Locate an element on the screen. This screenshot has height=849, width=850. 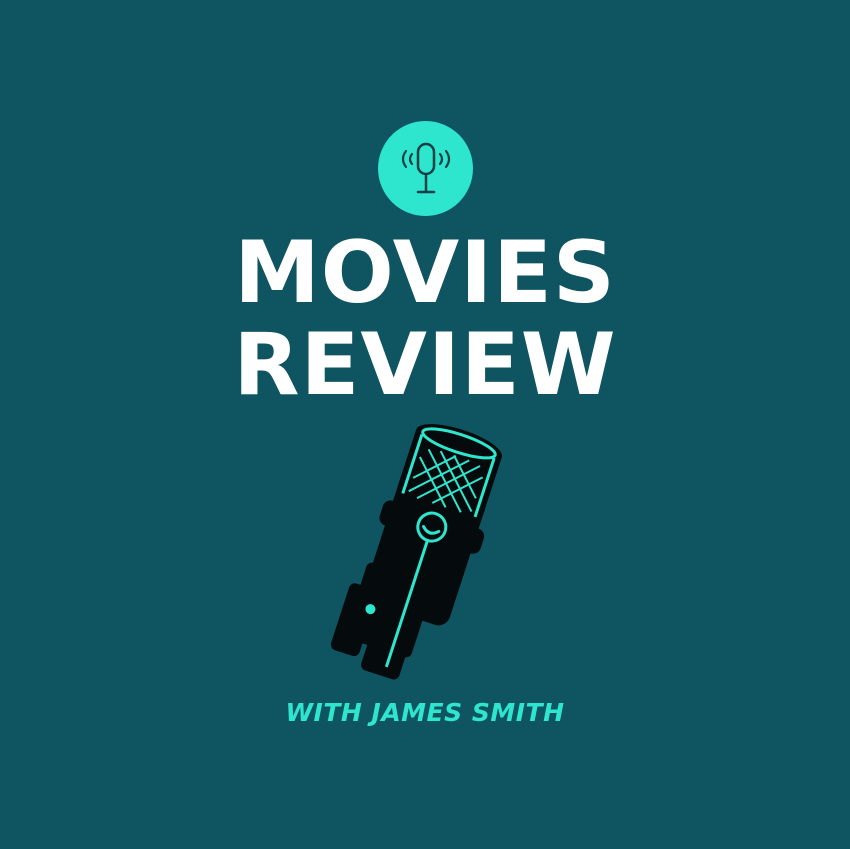
podcast-microphone-icon is located at coordinates (425, 167).